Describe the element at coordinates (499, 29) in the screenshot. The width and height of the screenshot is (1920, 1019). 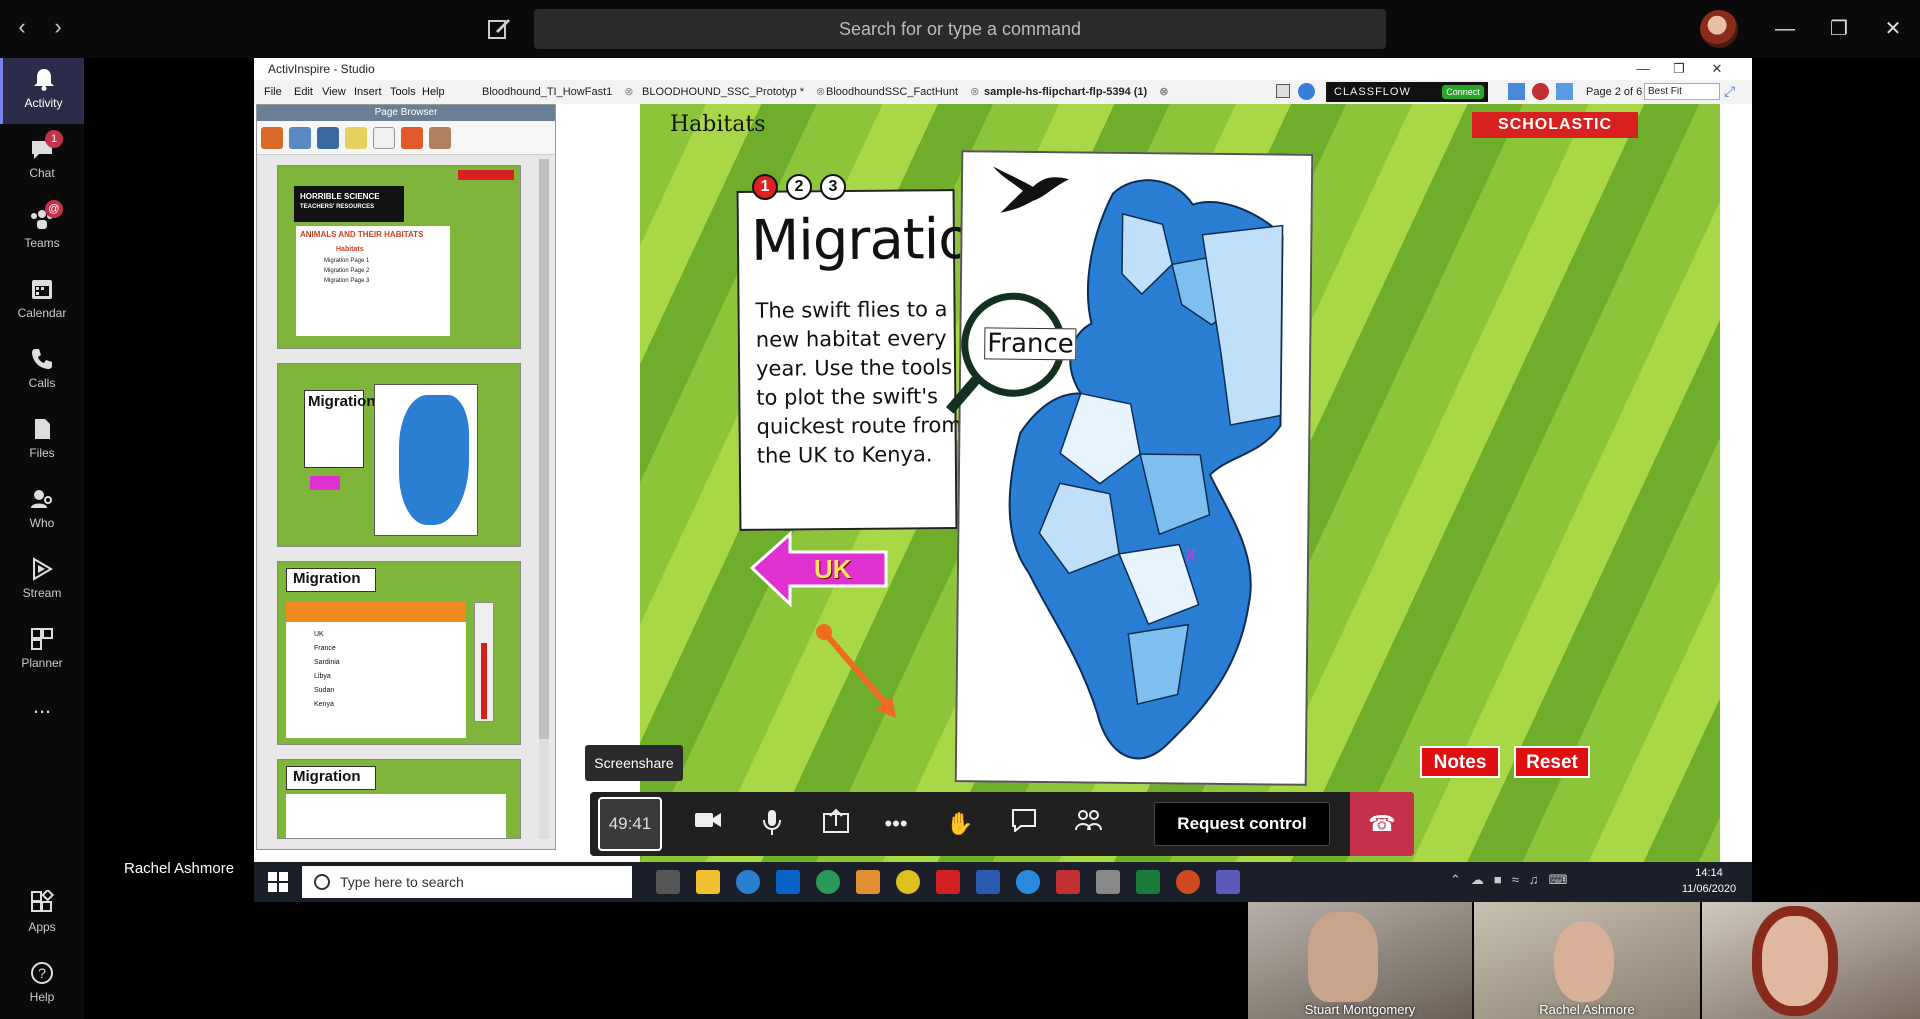
I see `compose-icon` at that location.